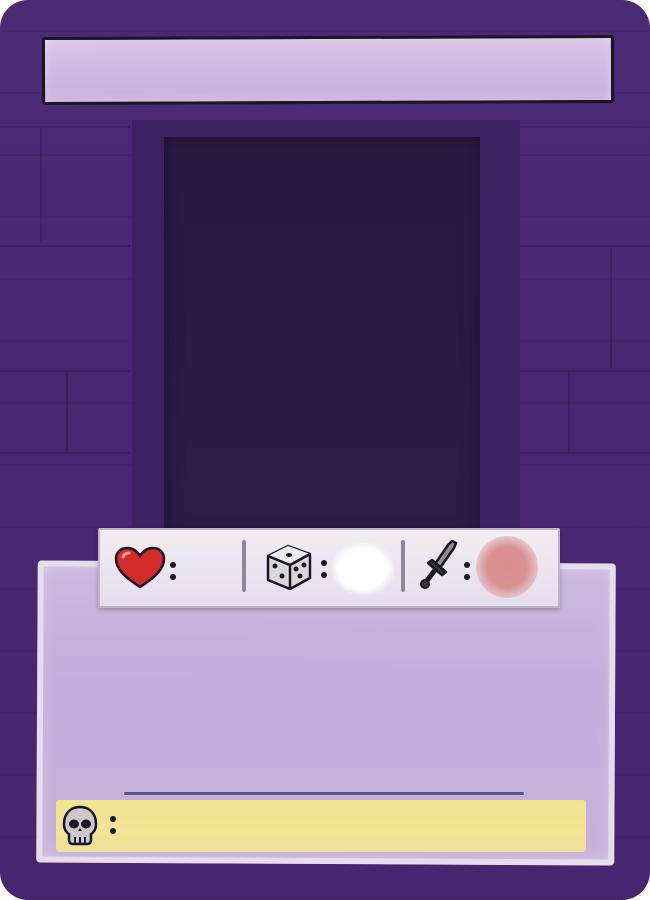 The image size is (650, 900). What do you see at coordinates (507, 567) in the screenshot?
I see `attack-value` at bounding box center [507, 567].